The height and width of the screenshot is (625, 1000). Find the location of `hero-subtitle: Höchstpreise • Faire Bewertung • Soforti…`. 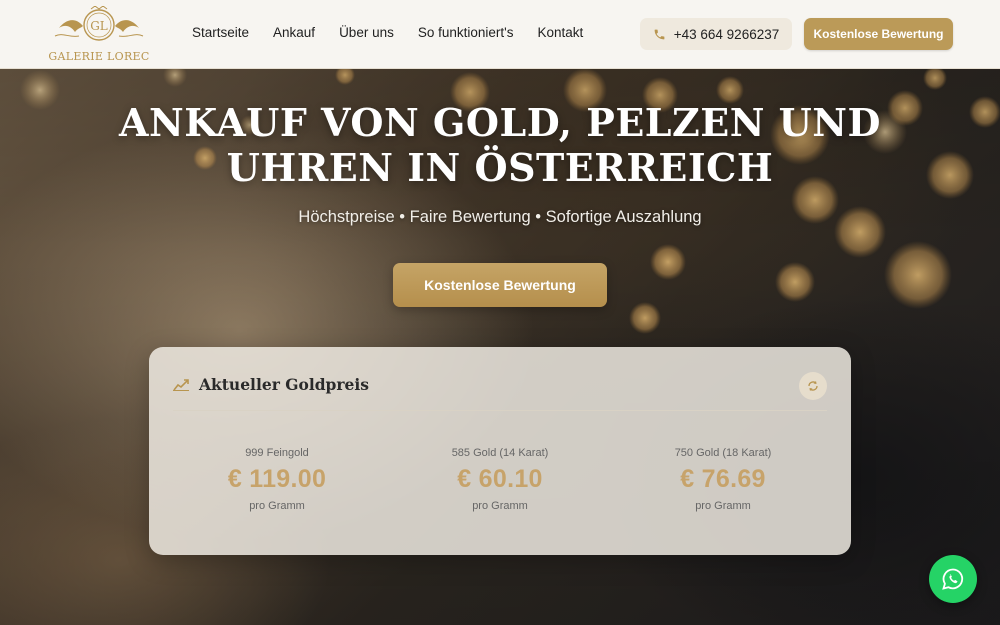

hero-subtitle: Höchstpreise • Faire Bewertung • Soforti… is located at coordinates (500, 217).